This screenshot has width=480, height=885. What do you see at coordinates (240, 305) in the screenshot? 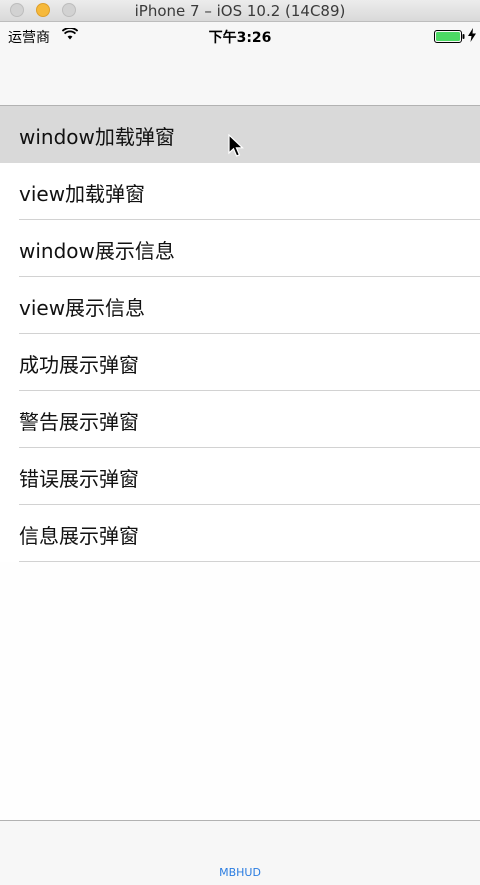
I see `table-row: view展示信息` at bounding box center [240, 305].